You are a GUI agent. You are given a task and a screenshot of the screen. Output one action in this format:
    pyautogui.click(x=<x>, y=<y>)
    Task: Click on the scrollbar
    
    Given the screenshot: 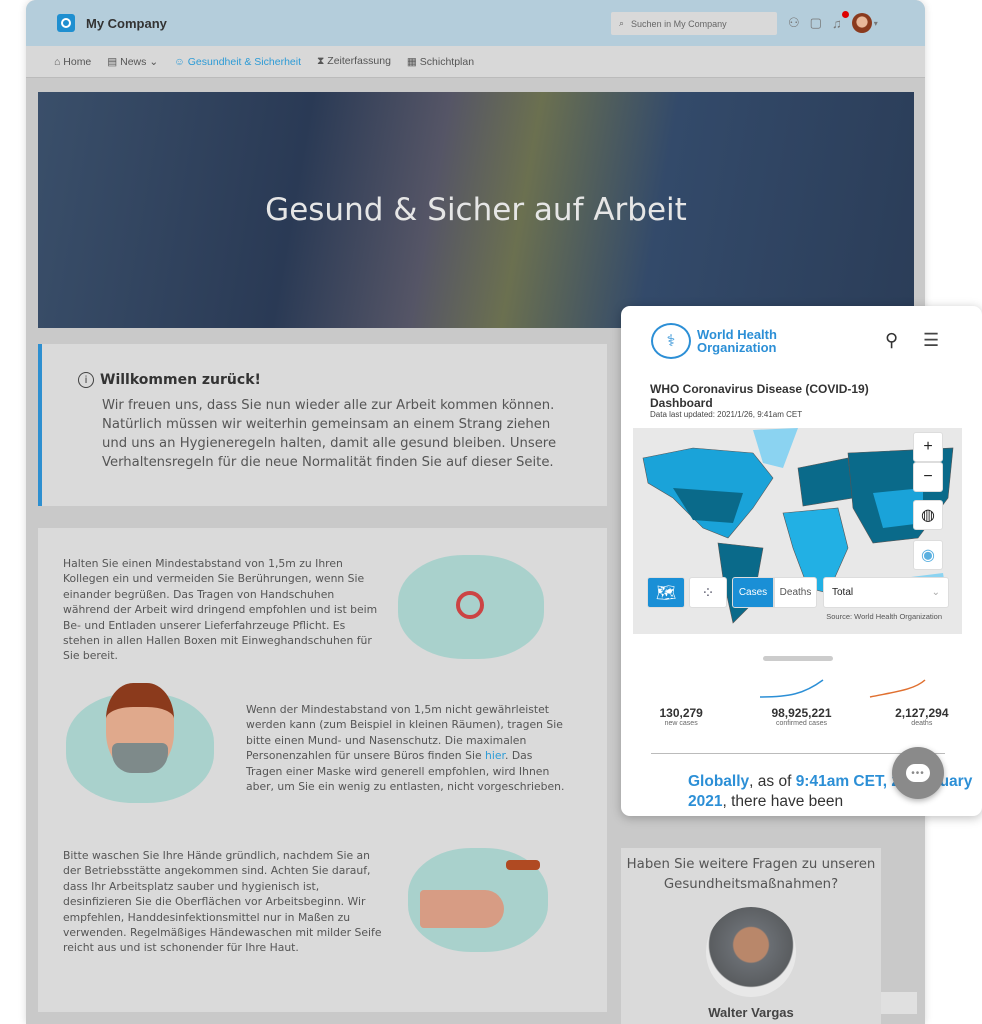 What is the action you would take?
    pyautogui.click(x=899, y=1003)
    